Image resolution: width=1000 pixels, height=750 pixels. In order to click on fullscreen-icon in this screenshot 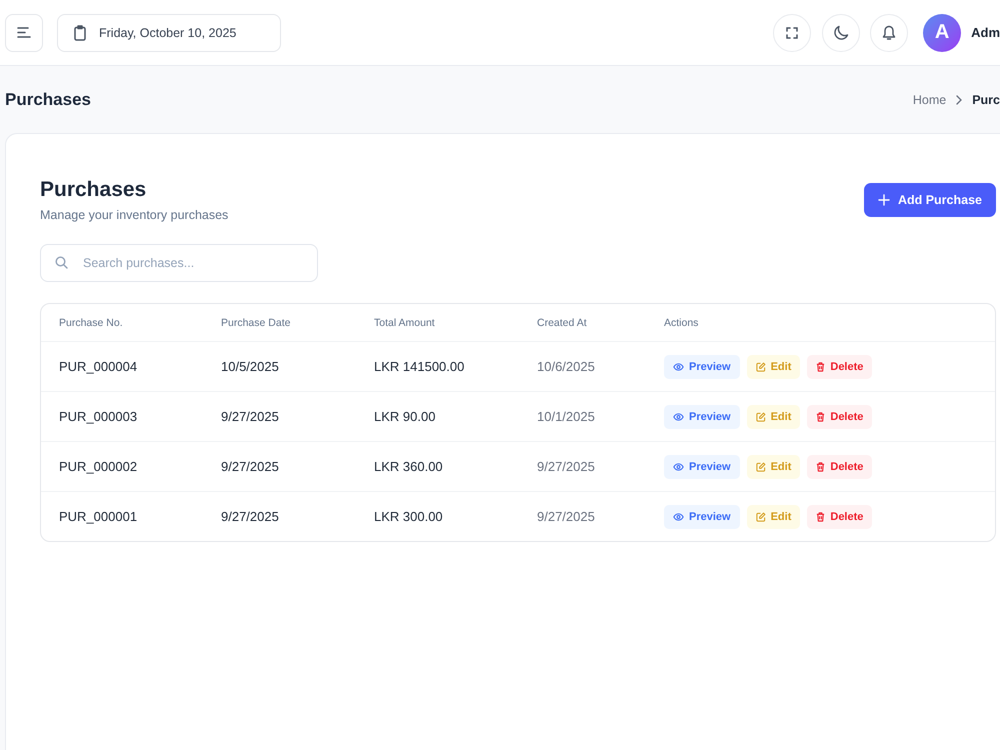, I will do `click(792, 32)`.